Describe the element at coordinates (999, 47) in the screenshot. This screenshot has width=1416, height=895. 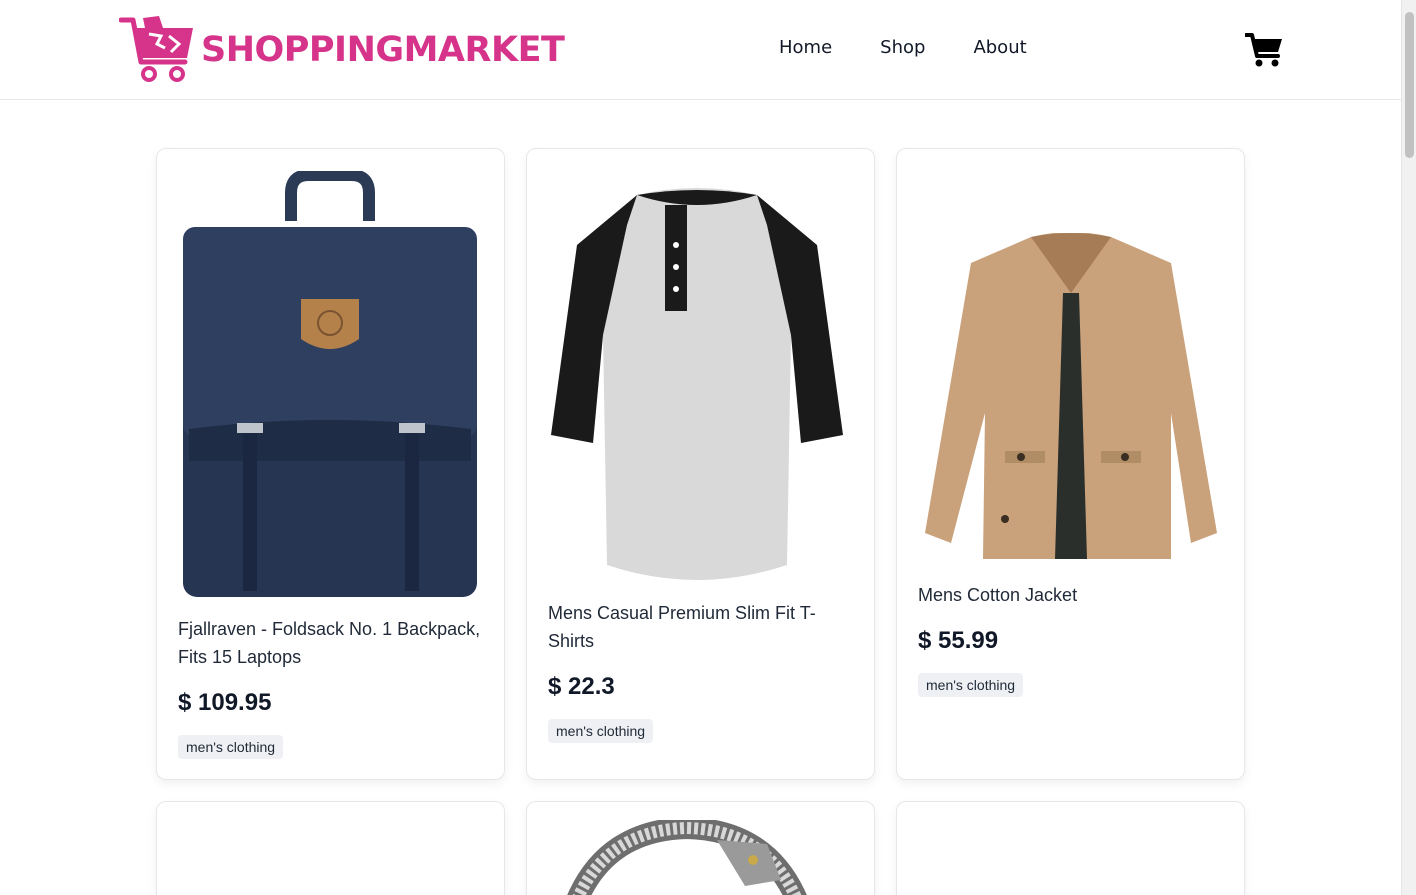
I see `nav-about: About` at that location.